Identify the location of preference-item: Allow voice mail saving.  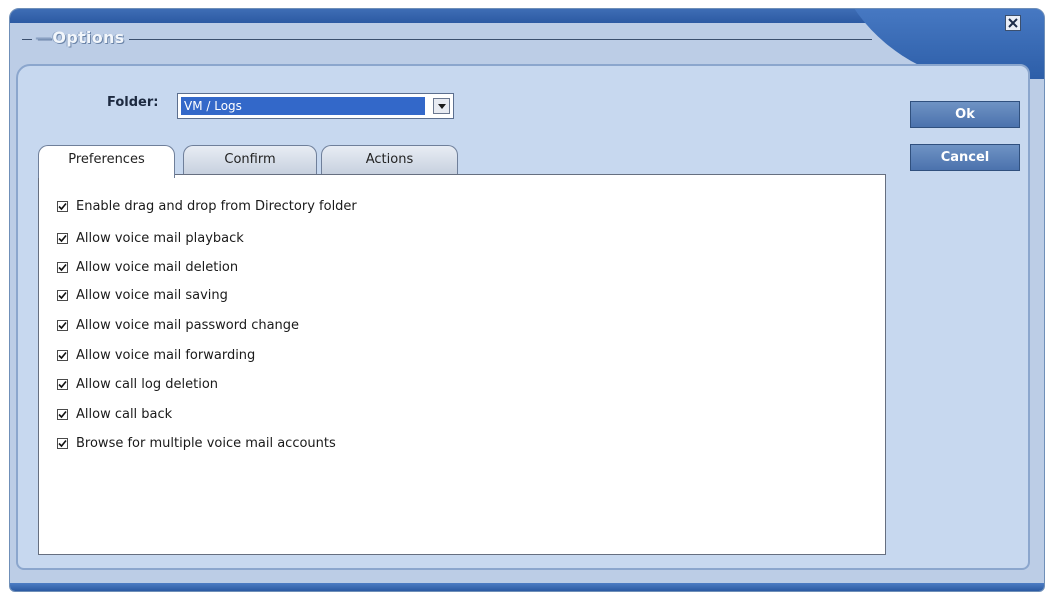
(142, 295).